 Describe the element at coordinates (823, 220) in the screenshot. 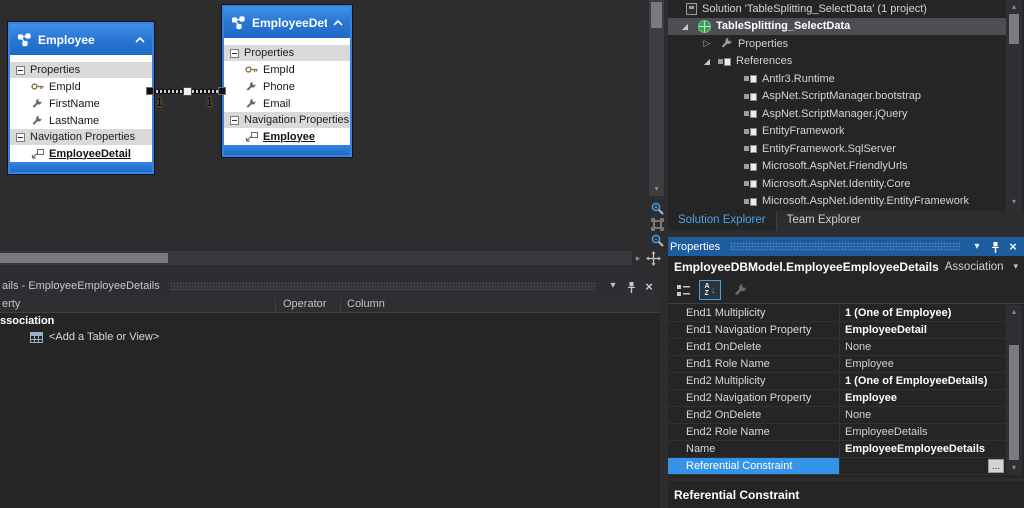

I see `tab-team-explorer: Team Explorer` at that location.